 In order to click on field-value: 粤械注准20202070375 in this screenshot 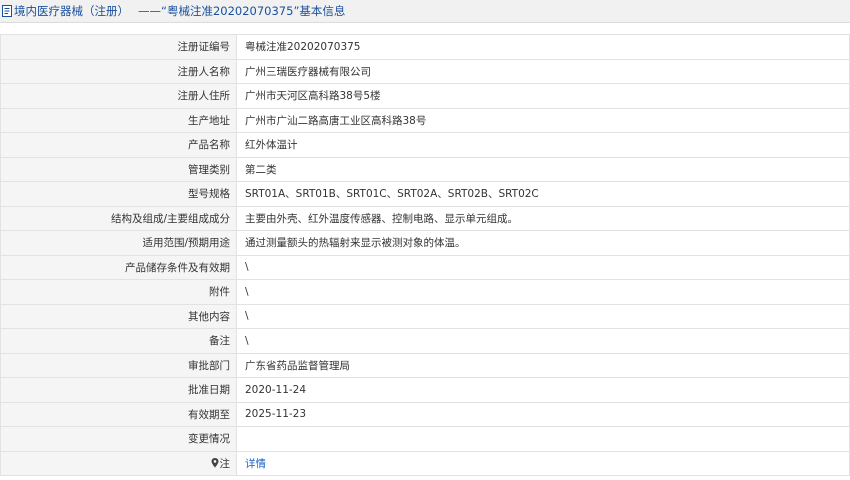, I will do `click(543, 47)`.